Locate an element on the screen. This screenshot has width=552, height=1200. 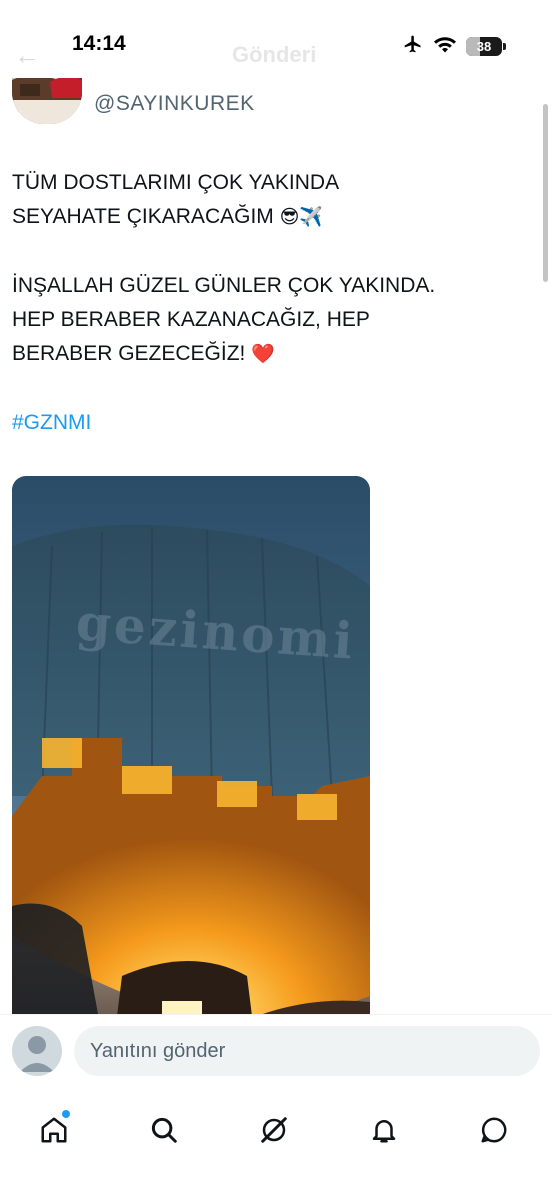
home-icon is located at coordinates (54, 1130).